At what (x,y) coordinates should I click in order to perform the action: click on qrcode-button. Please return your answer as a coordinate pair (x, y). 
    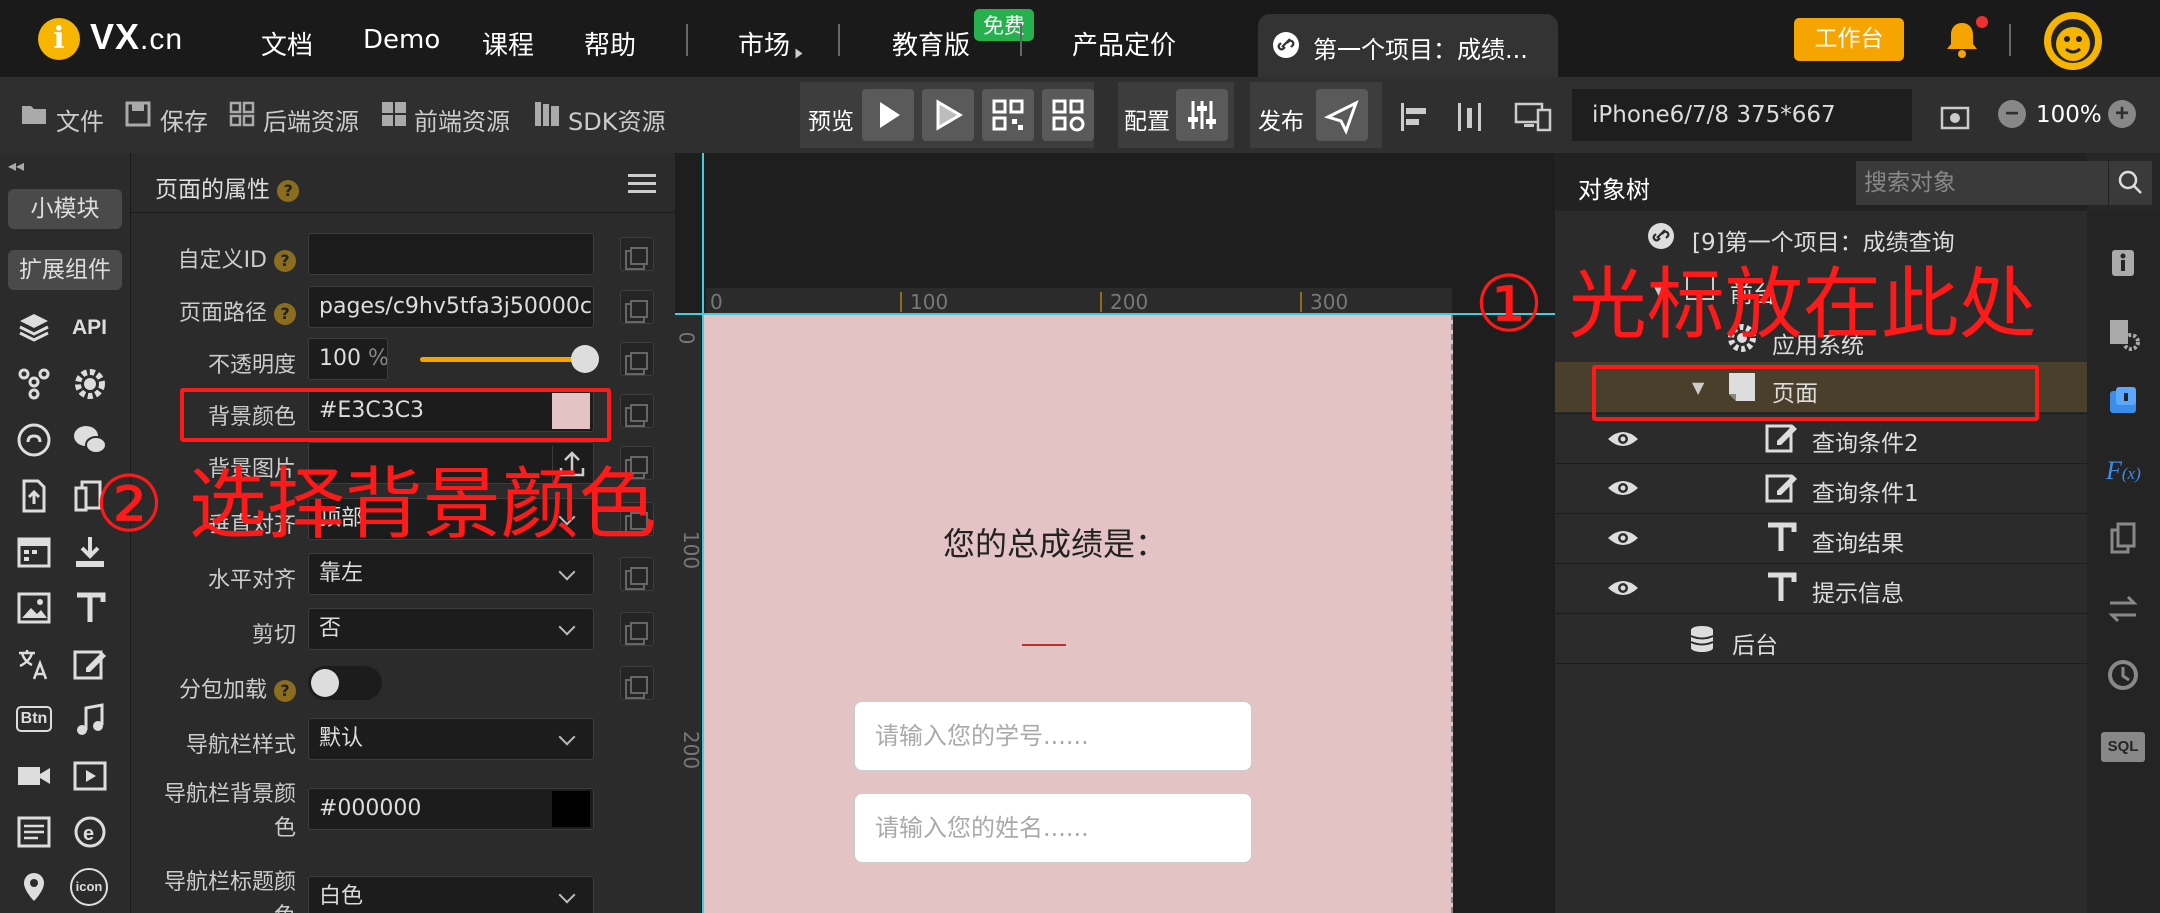
    Looking at the image, I should click on (1008, 115).